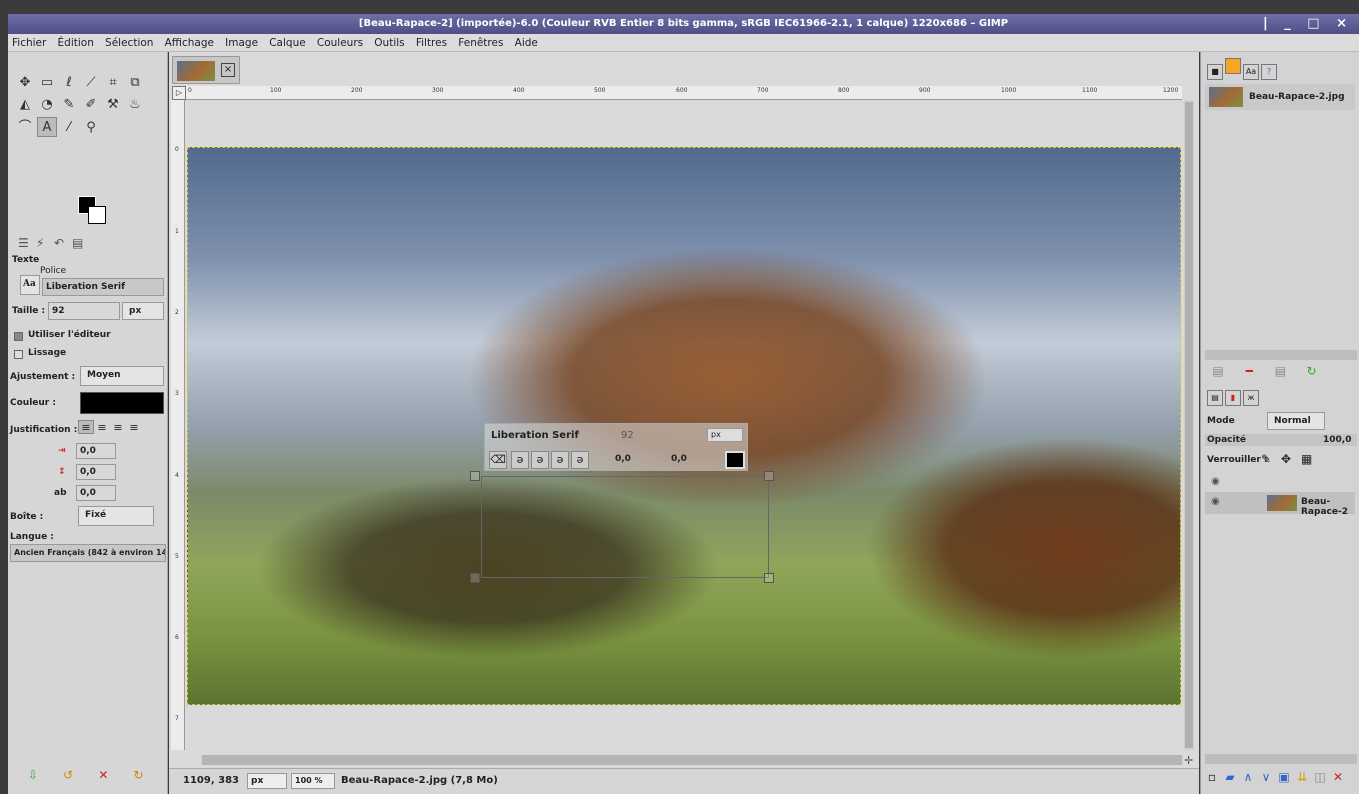 The height and width of the screenshot is (794, 1359). What do you see at coordinates (535, 435) in the screenshot?
I see `overlay-font-field: Liberation Serif` at bounding box center [535, 435].